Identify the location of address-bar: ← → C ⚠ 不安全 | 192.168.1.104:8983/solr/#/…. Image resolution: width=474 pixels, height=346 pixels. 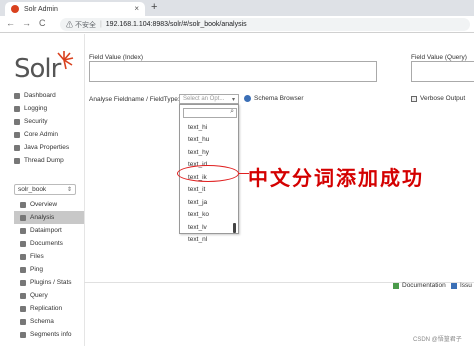
(237, 24).